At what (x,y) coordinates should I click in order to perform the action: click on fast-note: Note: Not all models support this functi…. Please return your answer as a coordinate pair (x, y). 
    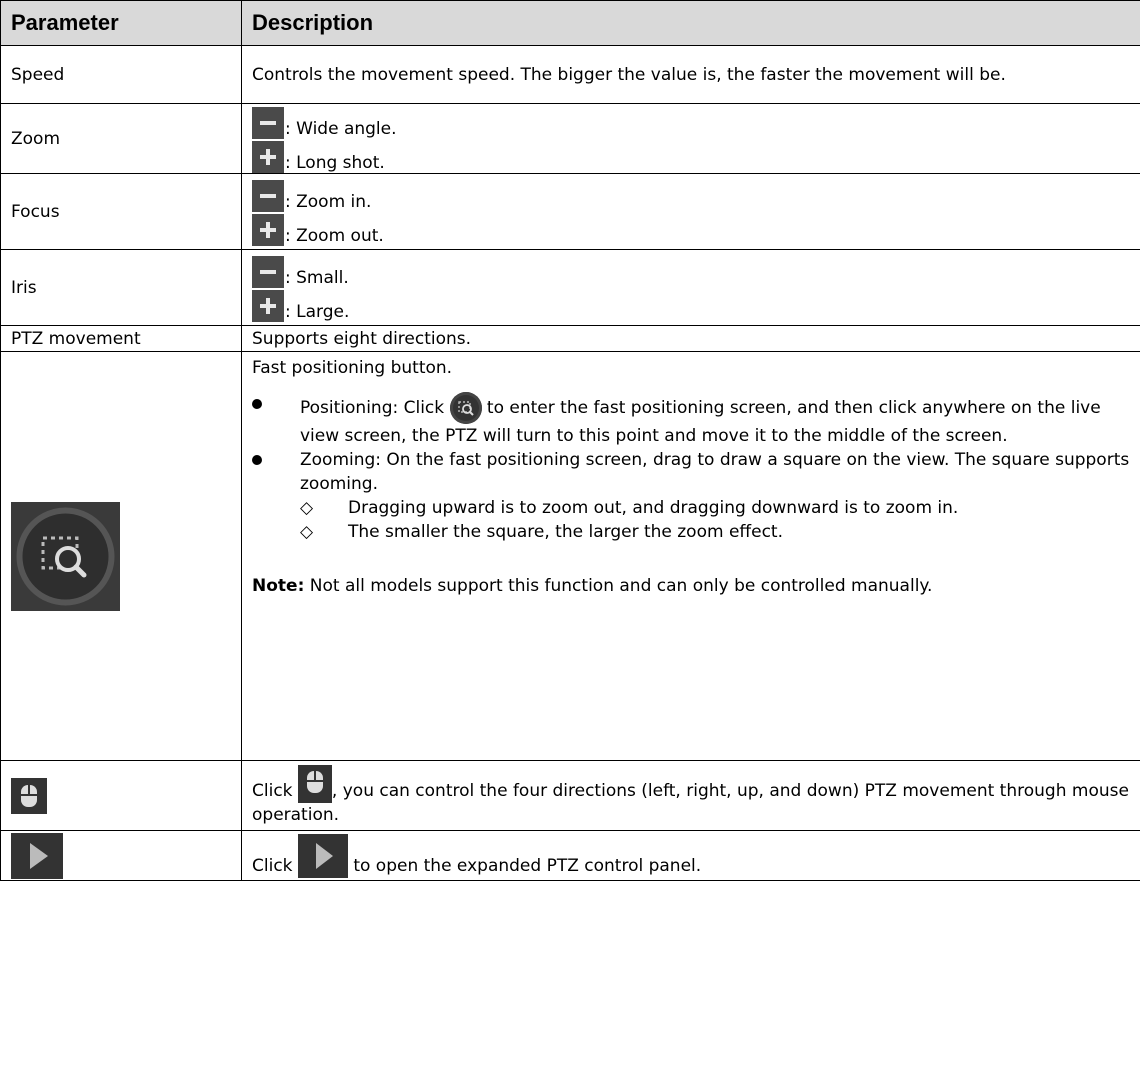
    Looking at the image, I should click on (692, 586).